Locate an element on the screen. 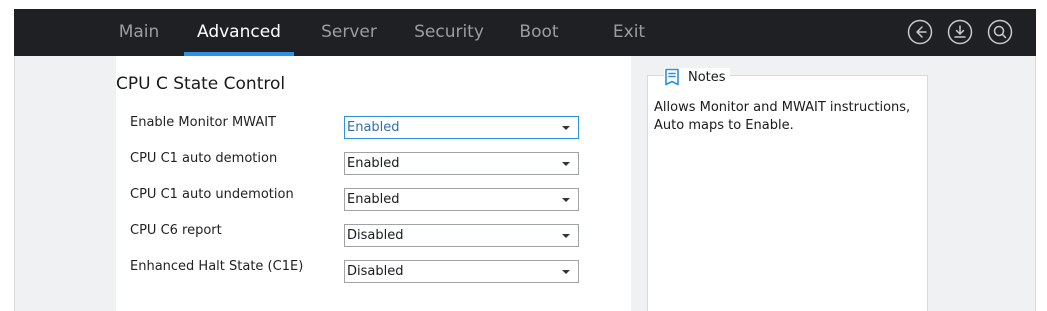 This screenshot has width=1047, height=311. setting-label-c1-auto-demotion: CPU C1 auto demotion is located at coordinates (204, 158).